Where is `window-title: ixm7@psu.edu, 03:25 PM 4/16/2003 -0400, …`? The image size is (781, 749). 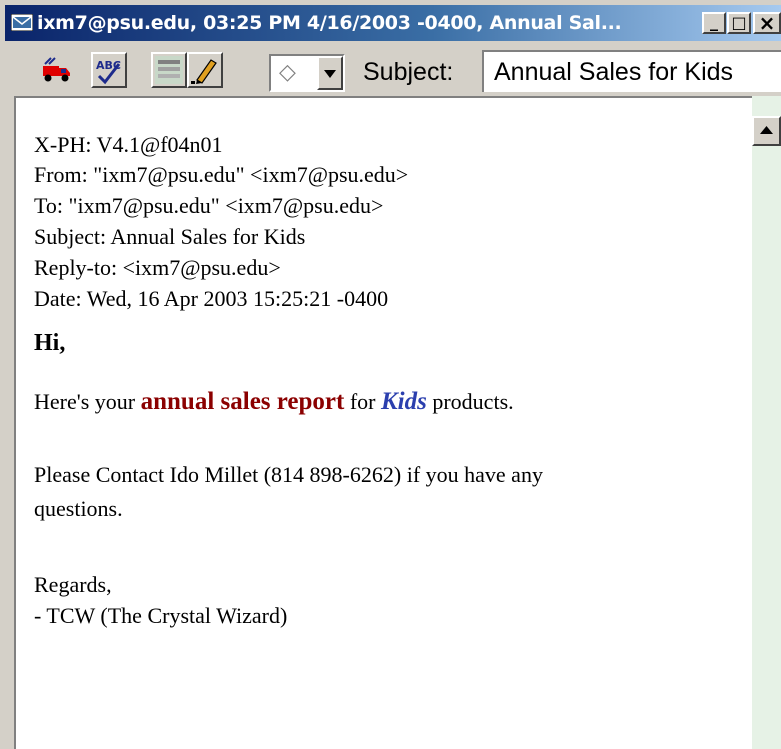
window-title: ixm7@psu.edu, 03:25 PM 4/16/2003 -0400, … is located at coordinates (329, 23).